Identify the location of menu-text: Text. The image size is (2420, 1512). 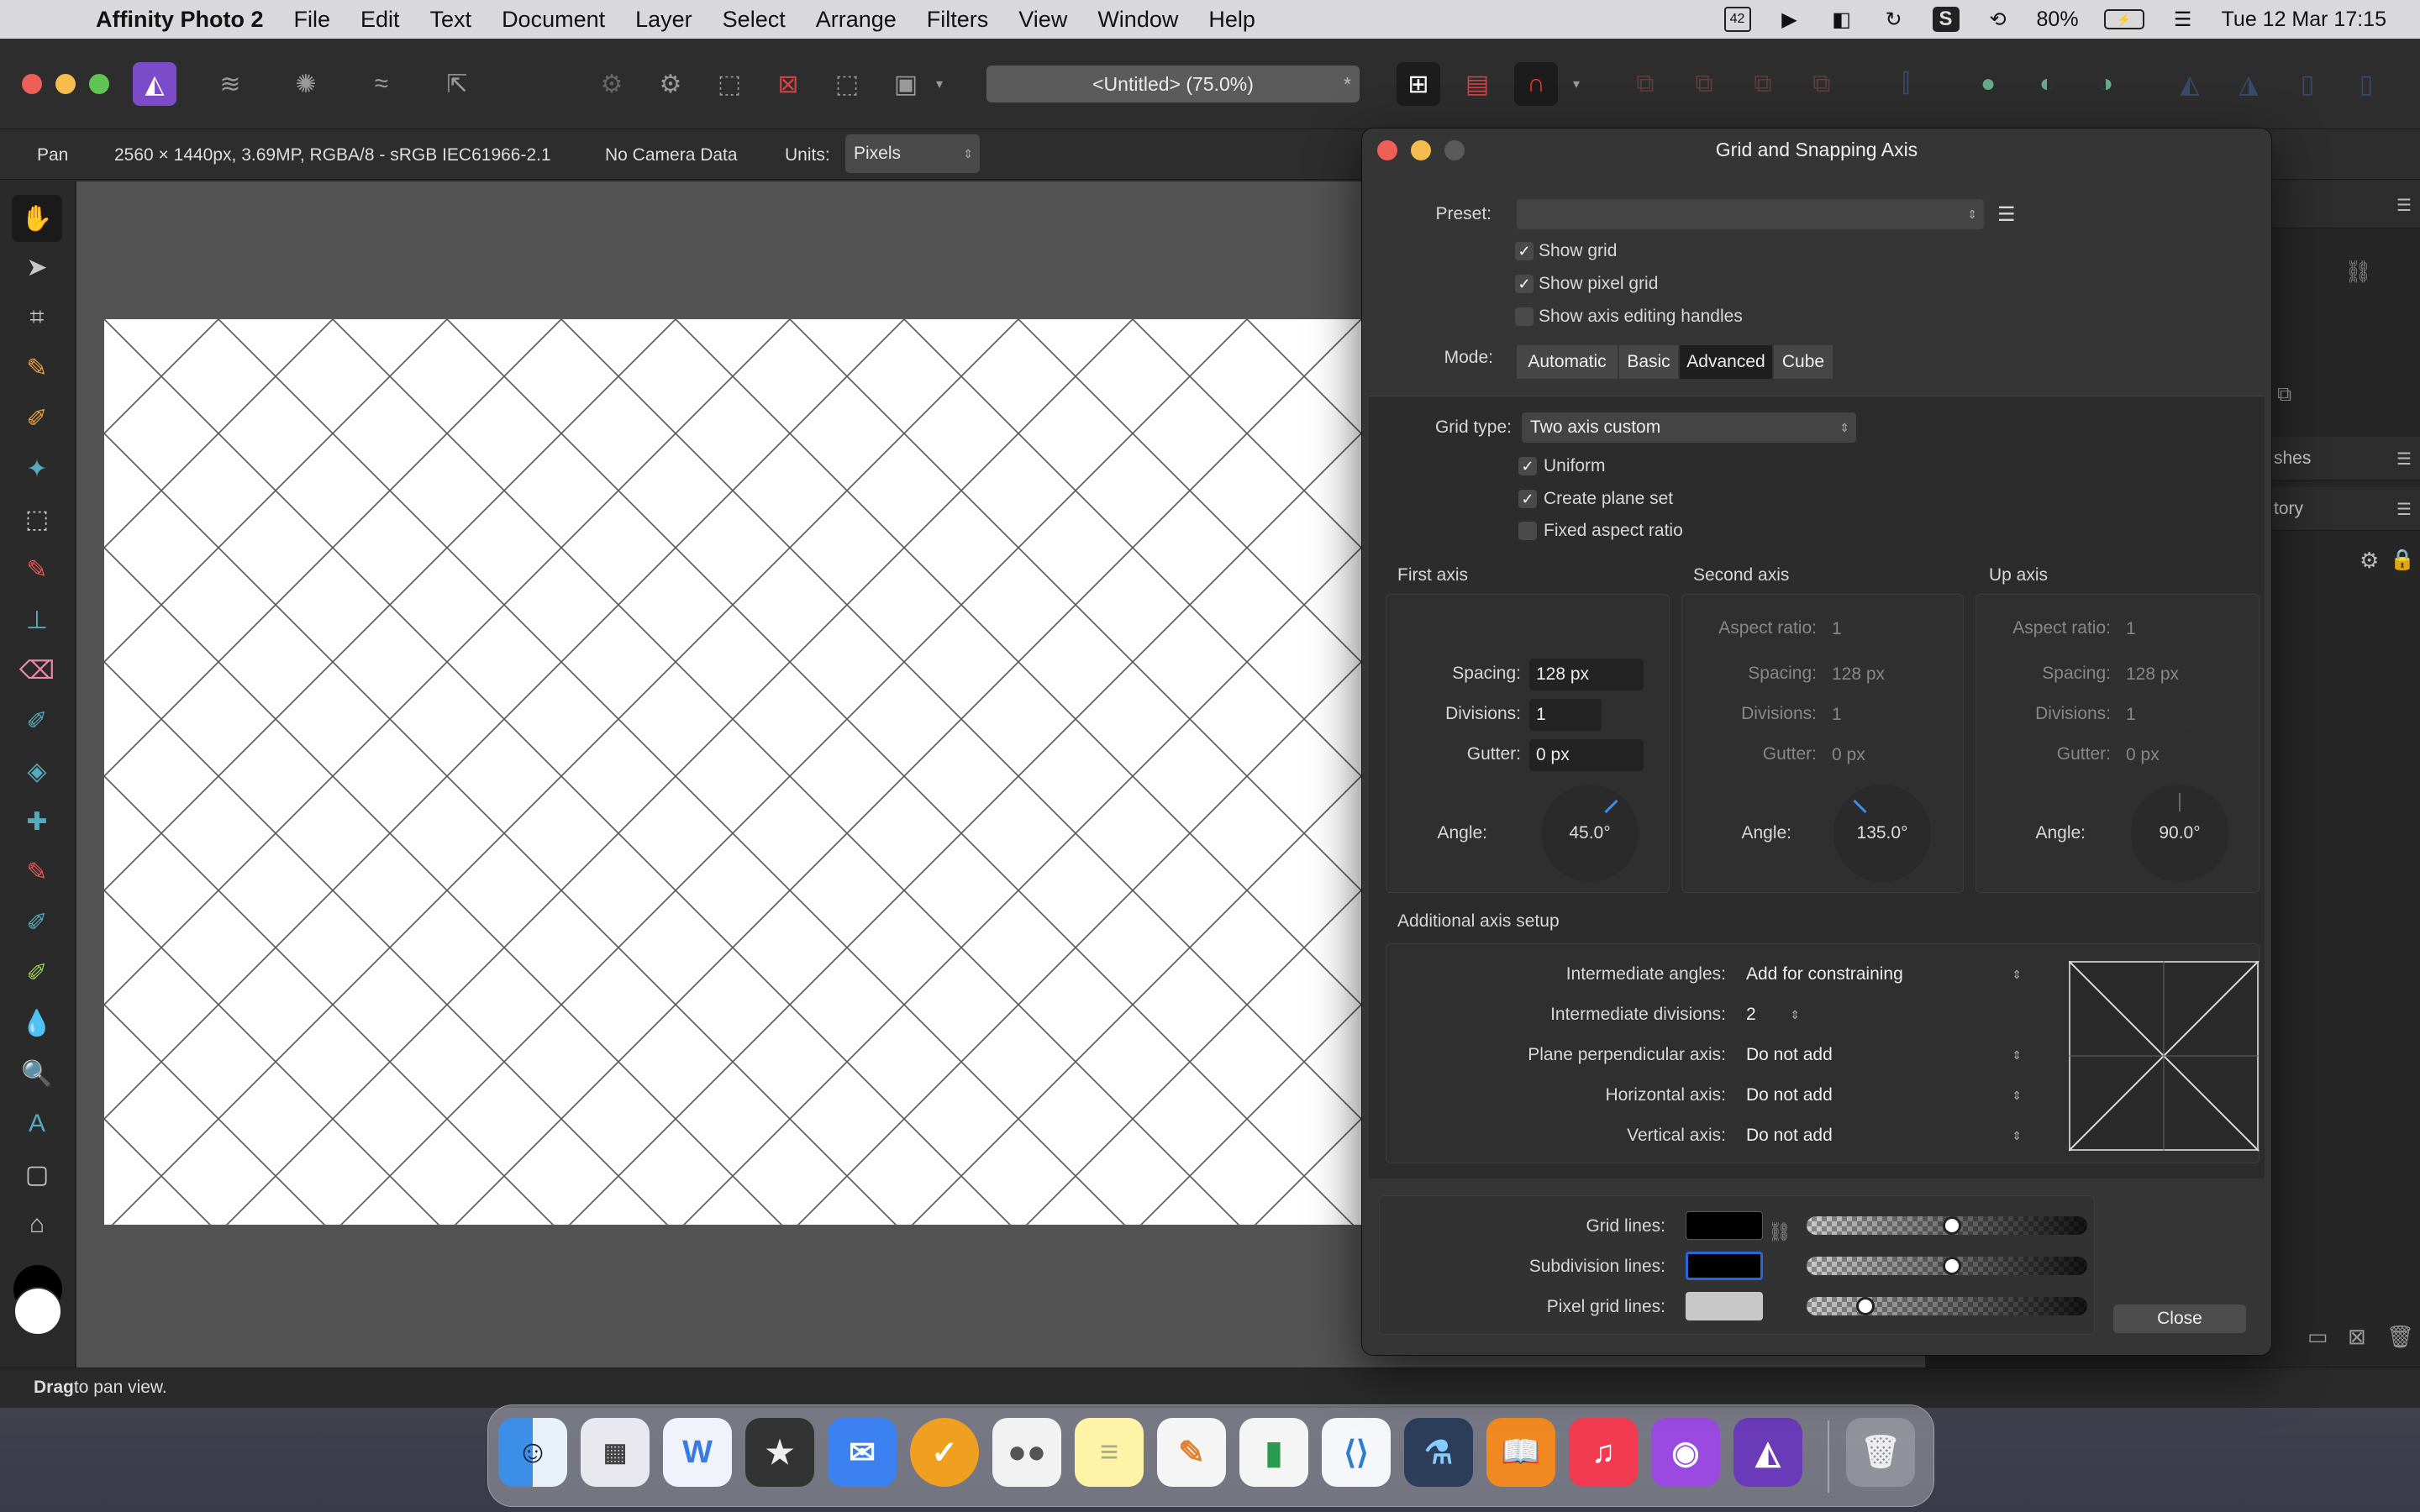
(451, 20).